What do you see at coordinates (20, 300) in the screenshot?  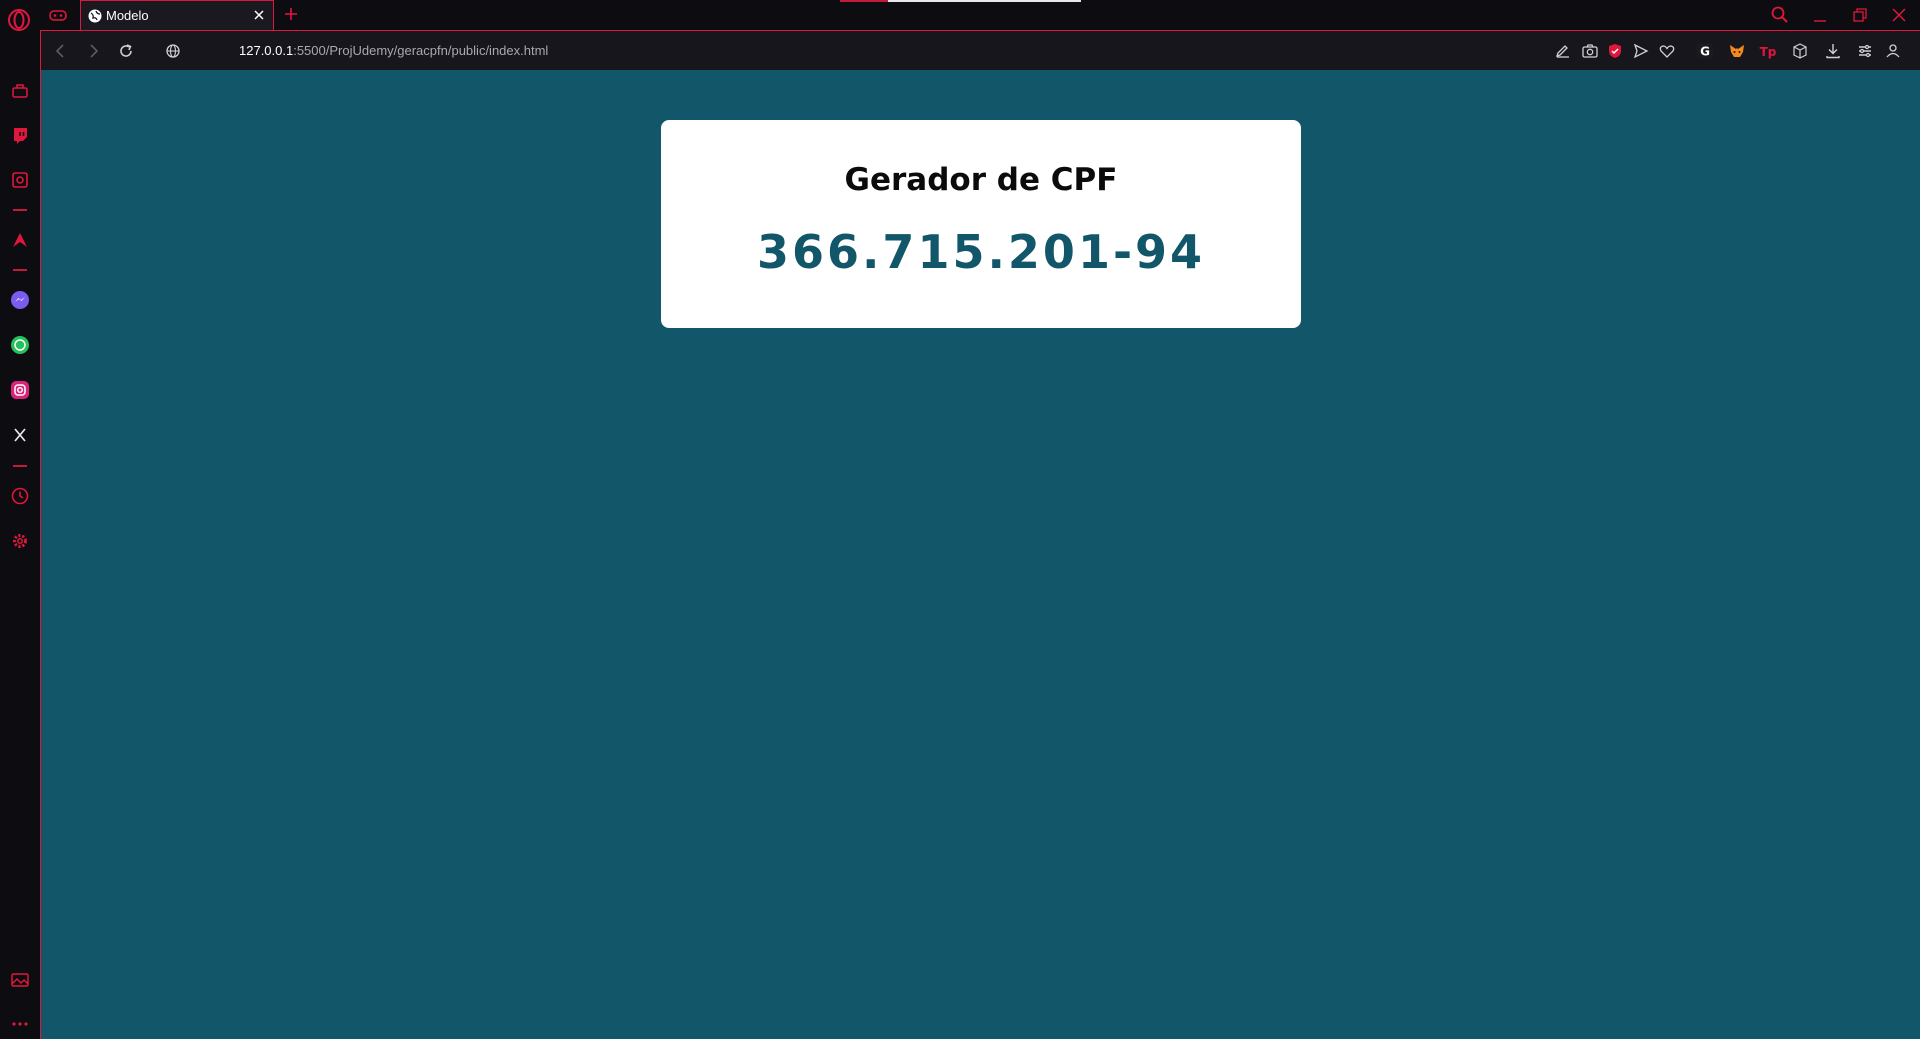 I see `messenger-icon` at bounding box center [20, 300].